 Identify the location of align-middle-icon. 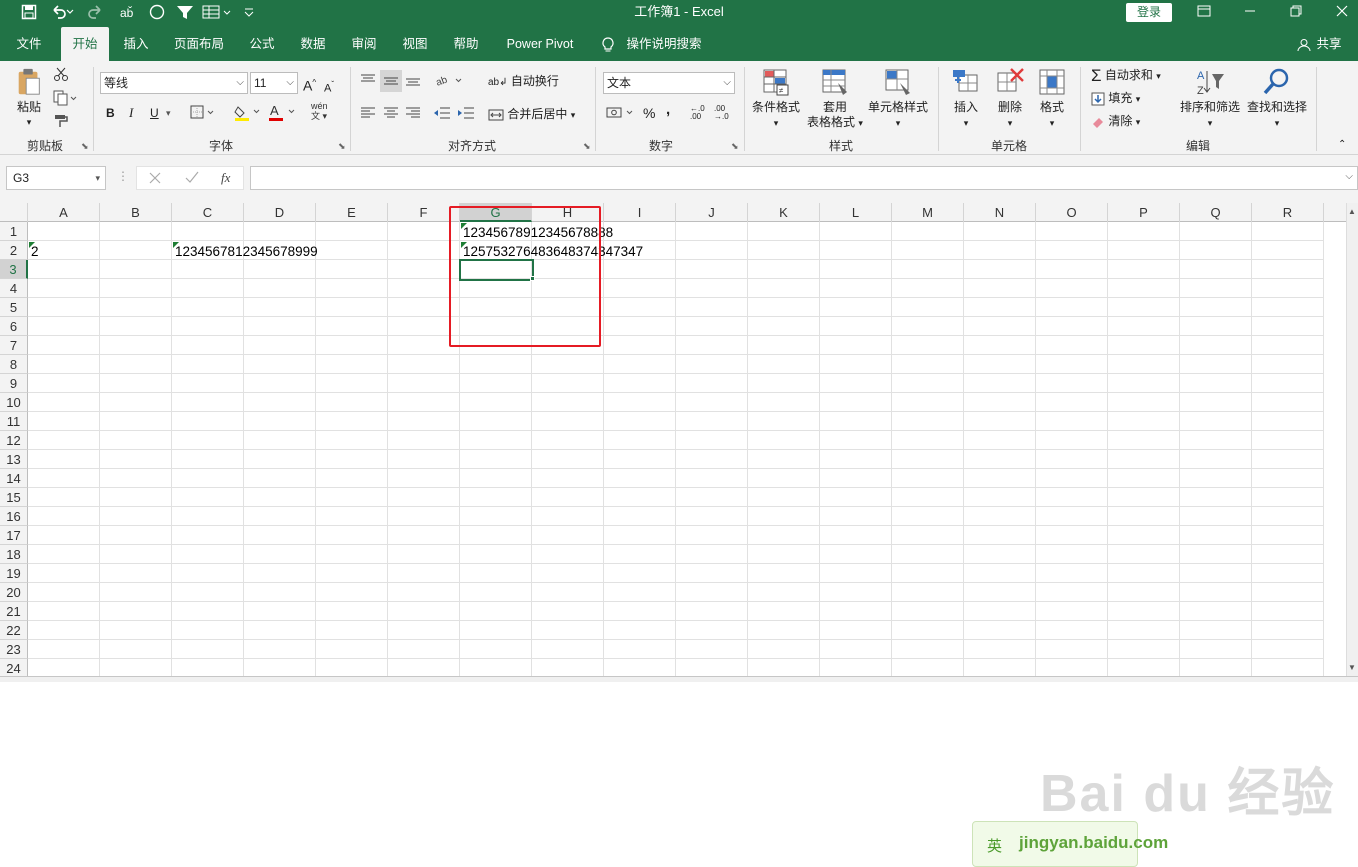
(391, 81).